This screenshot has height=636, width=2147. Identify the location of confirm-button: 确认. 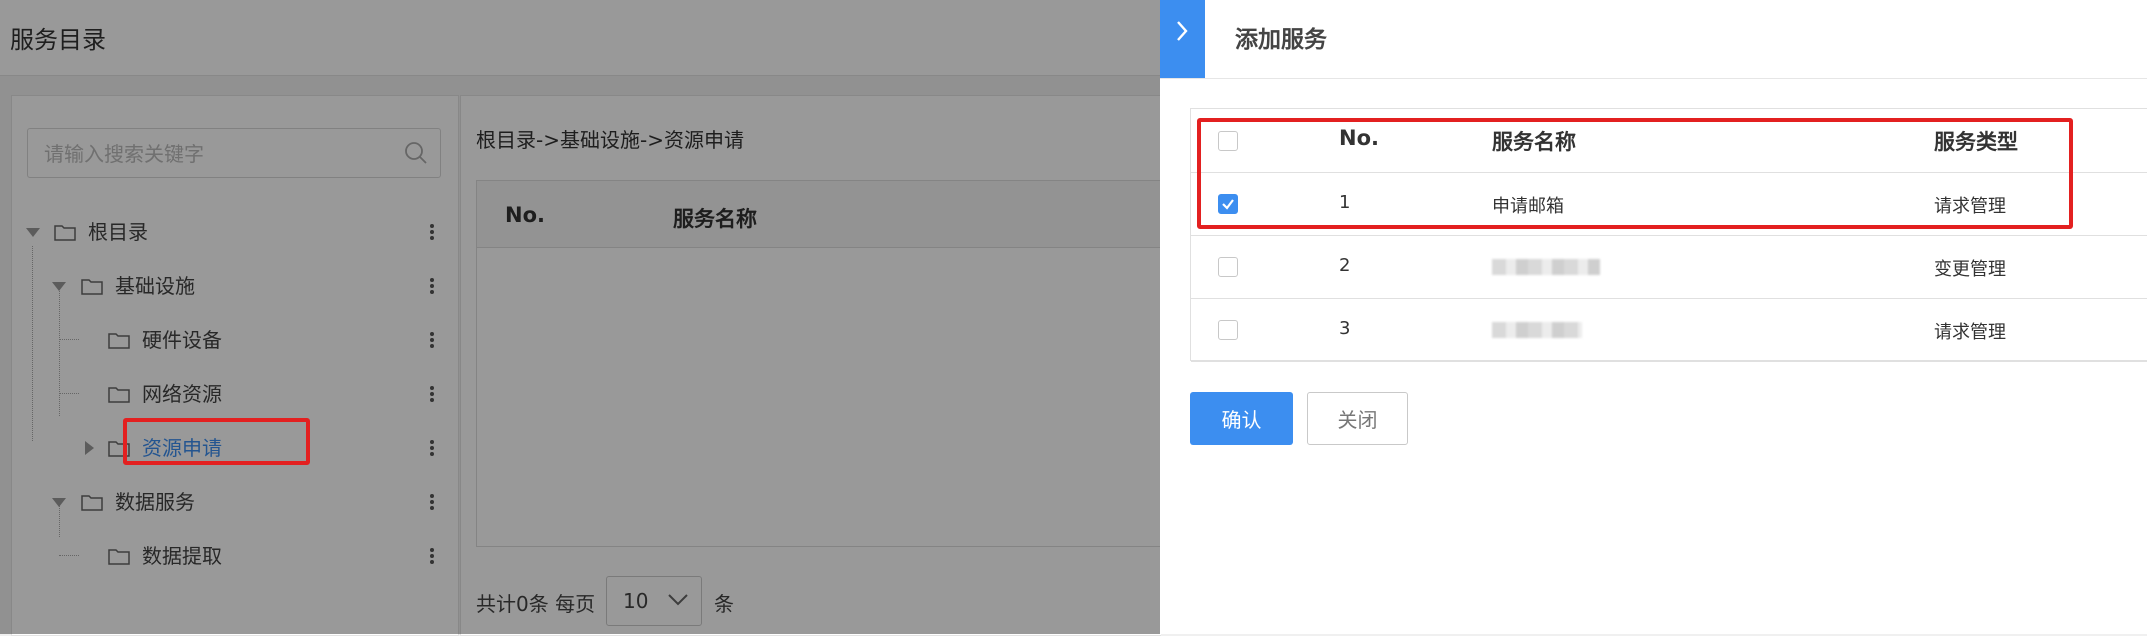
(1241, 418).